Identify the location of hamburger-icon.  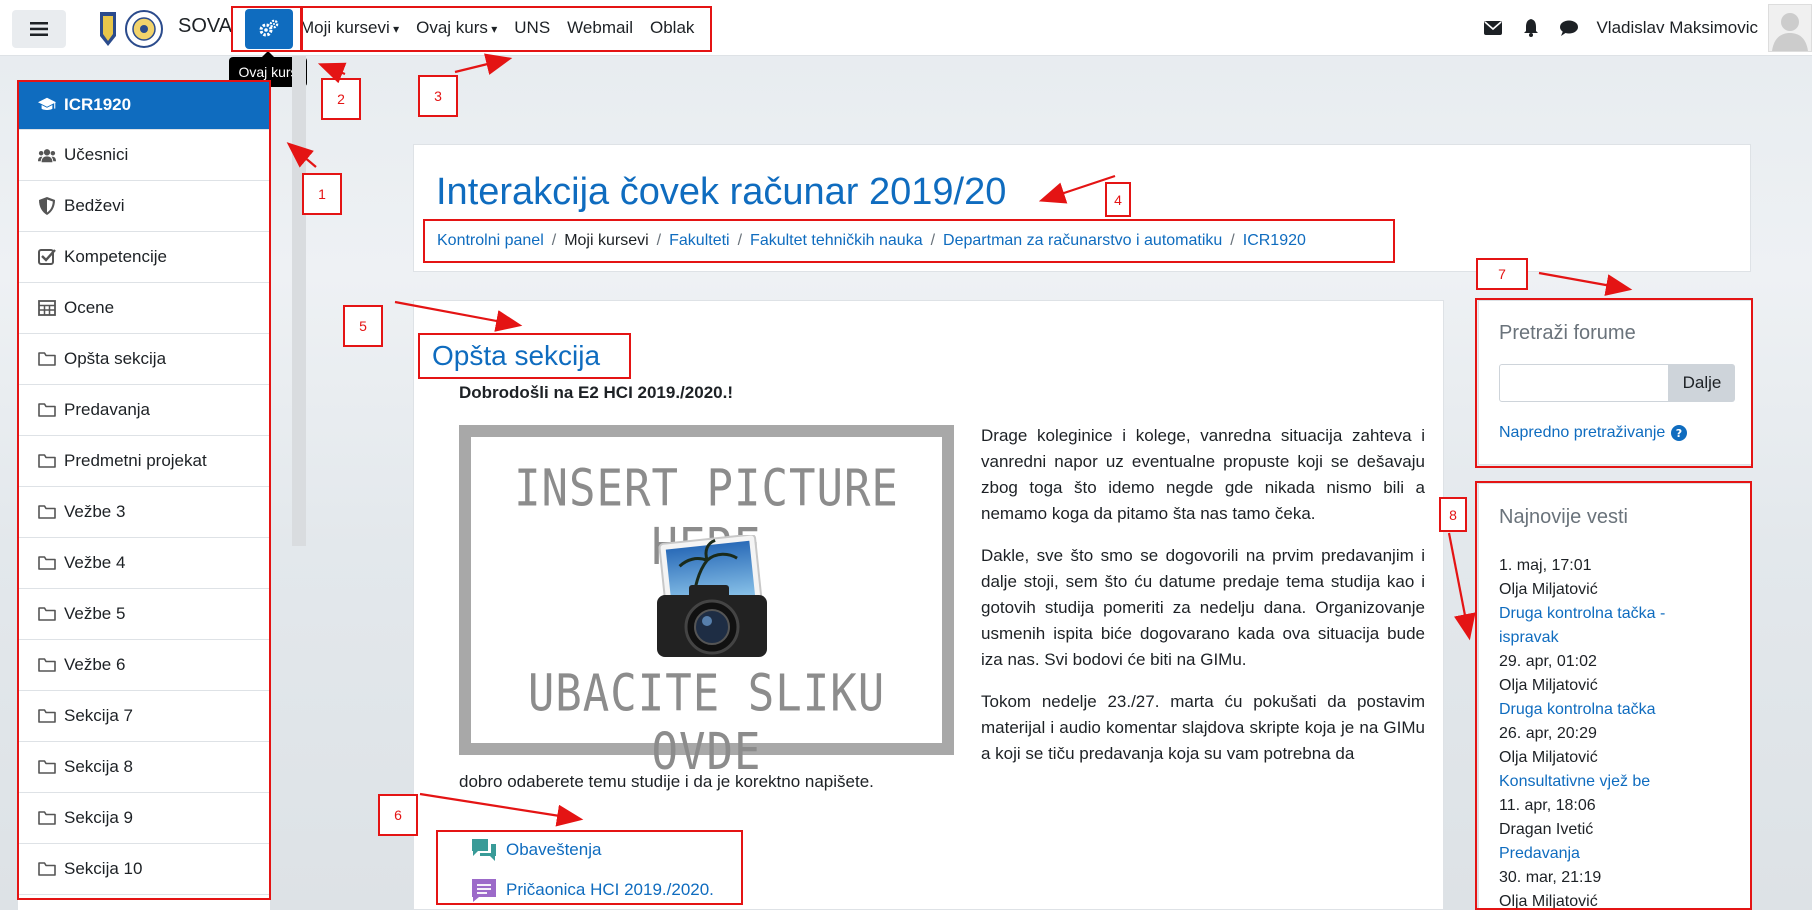
(39, 29).